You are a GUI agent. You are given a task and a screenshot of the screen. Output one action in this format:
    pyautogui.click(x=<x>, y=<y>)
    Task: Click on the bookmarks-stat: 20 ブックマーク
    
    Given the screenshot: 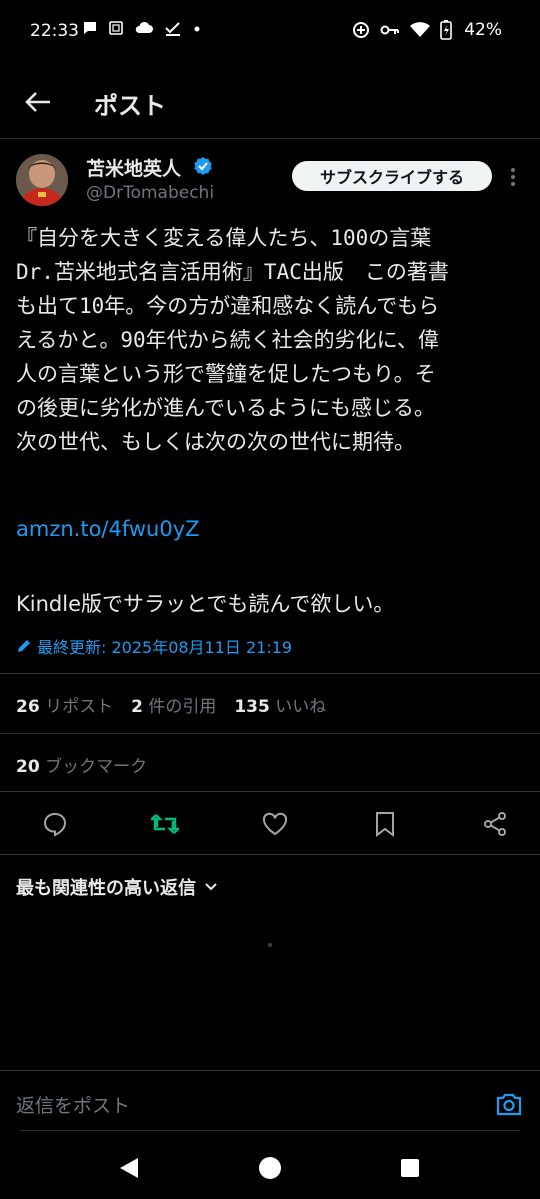 What is the action you would take?
    pyautogui.click(x=81, y=764)
    